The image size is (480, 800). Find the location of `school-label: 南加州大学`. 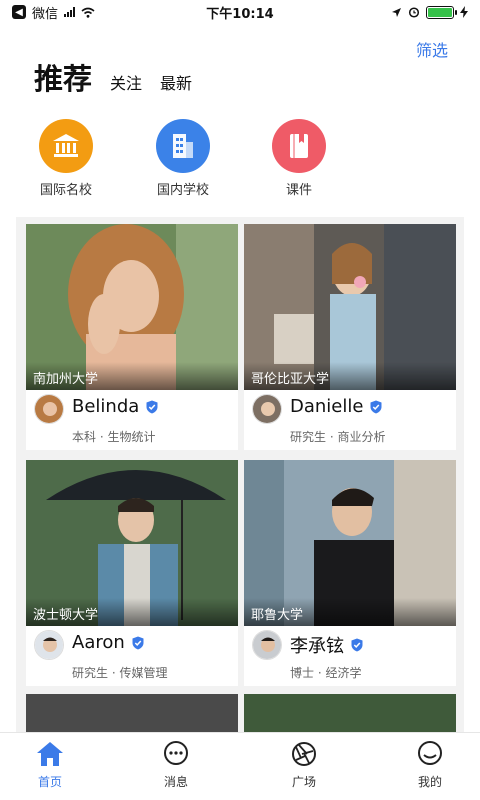

school-label: 南加州大学 is located at coordinates (132, 376).